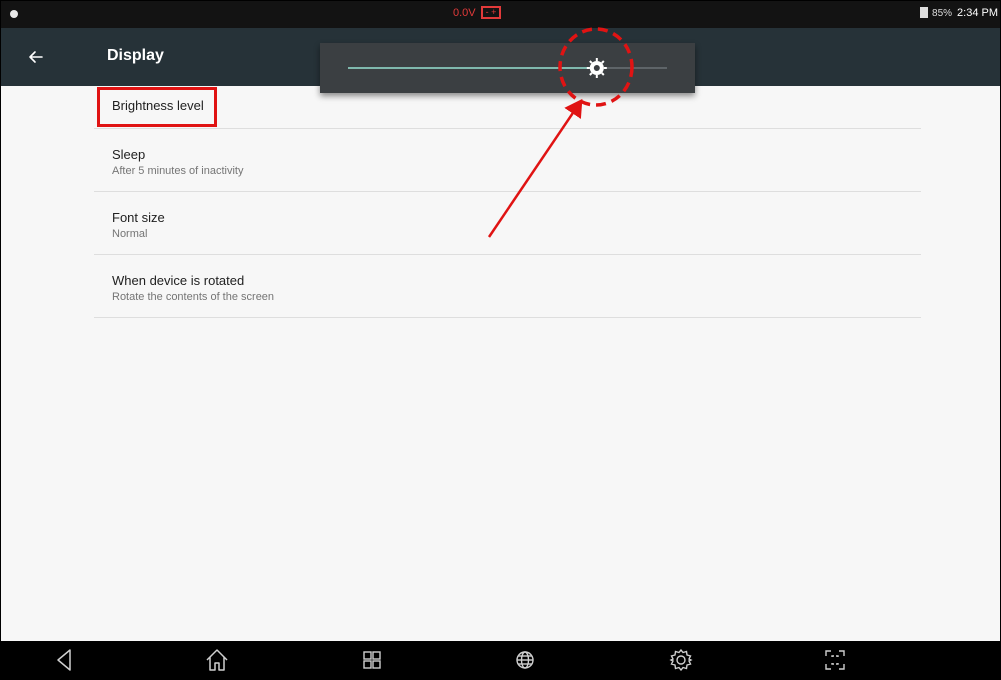  What do you see at coordinates (596, 68) in the screenshot?
I see `brightness-sun-icon` at bounding box center [596, 68].